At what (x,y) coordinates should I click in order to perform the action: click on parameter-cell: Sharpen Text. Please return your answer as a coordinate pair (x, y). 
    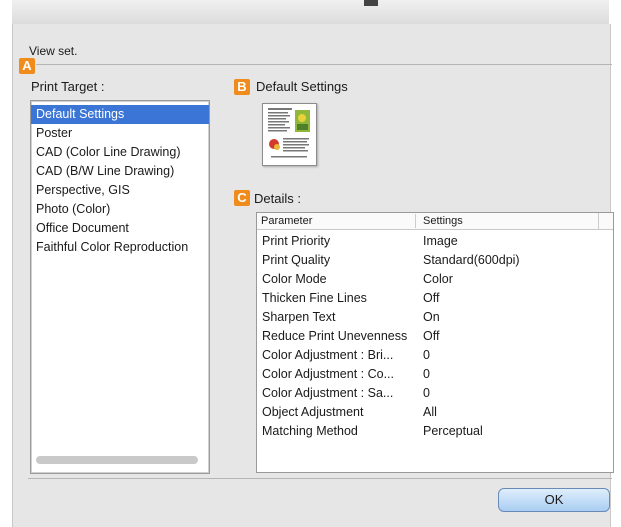
    Looking at the image, I should click on (299, 317).